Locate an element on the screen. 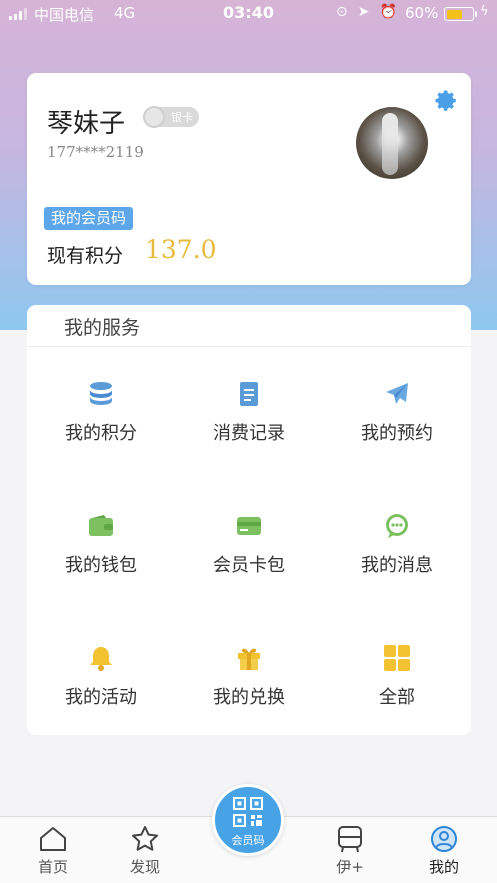 The image size is (497, 883). service-label: 我的活动 is located at coordinates (101, 697).